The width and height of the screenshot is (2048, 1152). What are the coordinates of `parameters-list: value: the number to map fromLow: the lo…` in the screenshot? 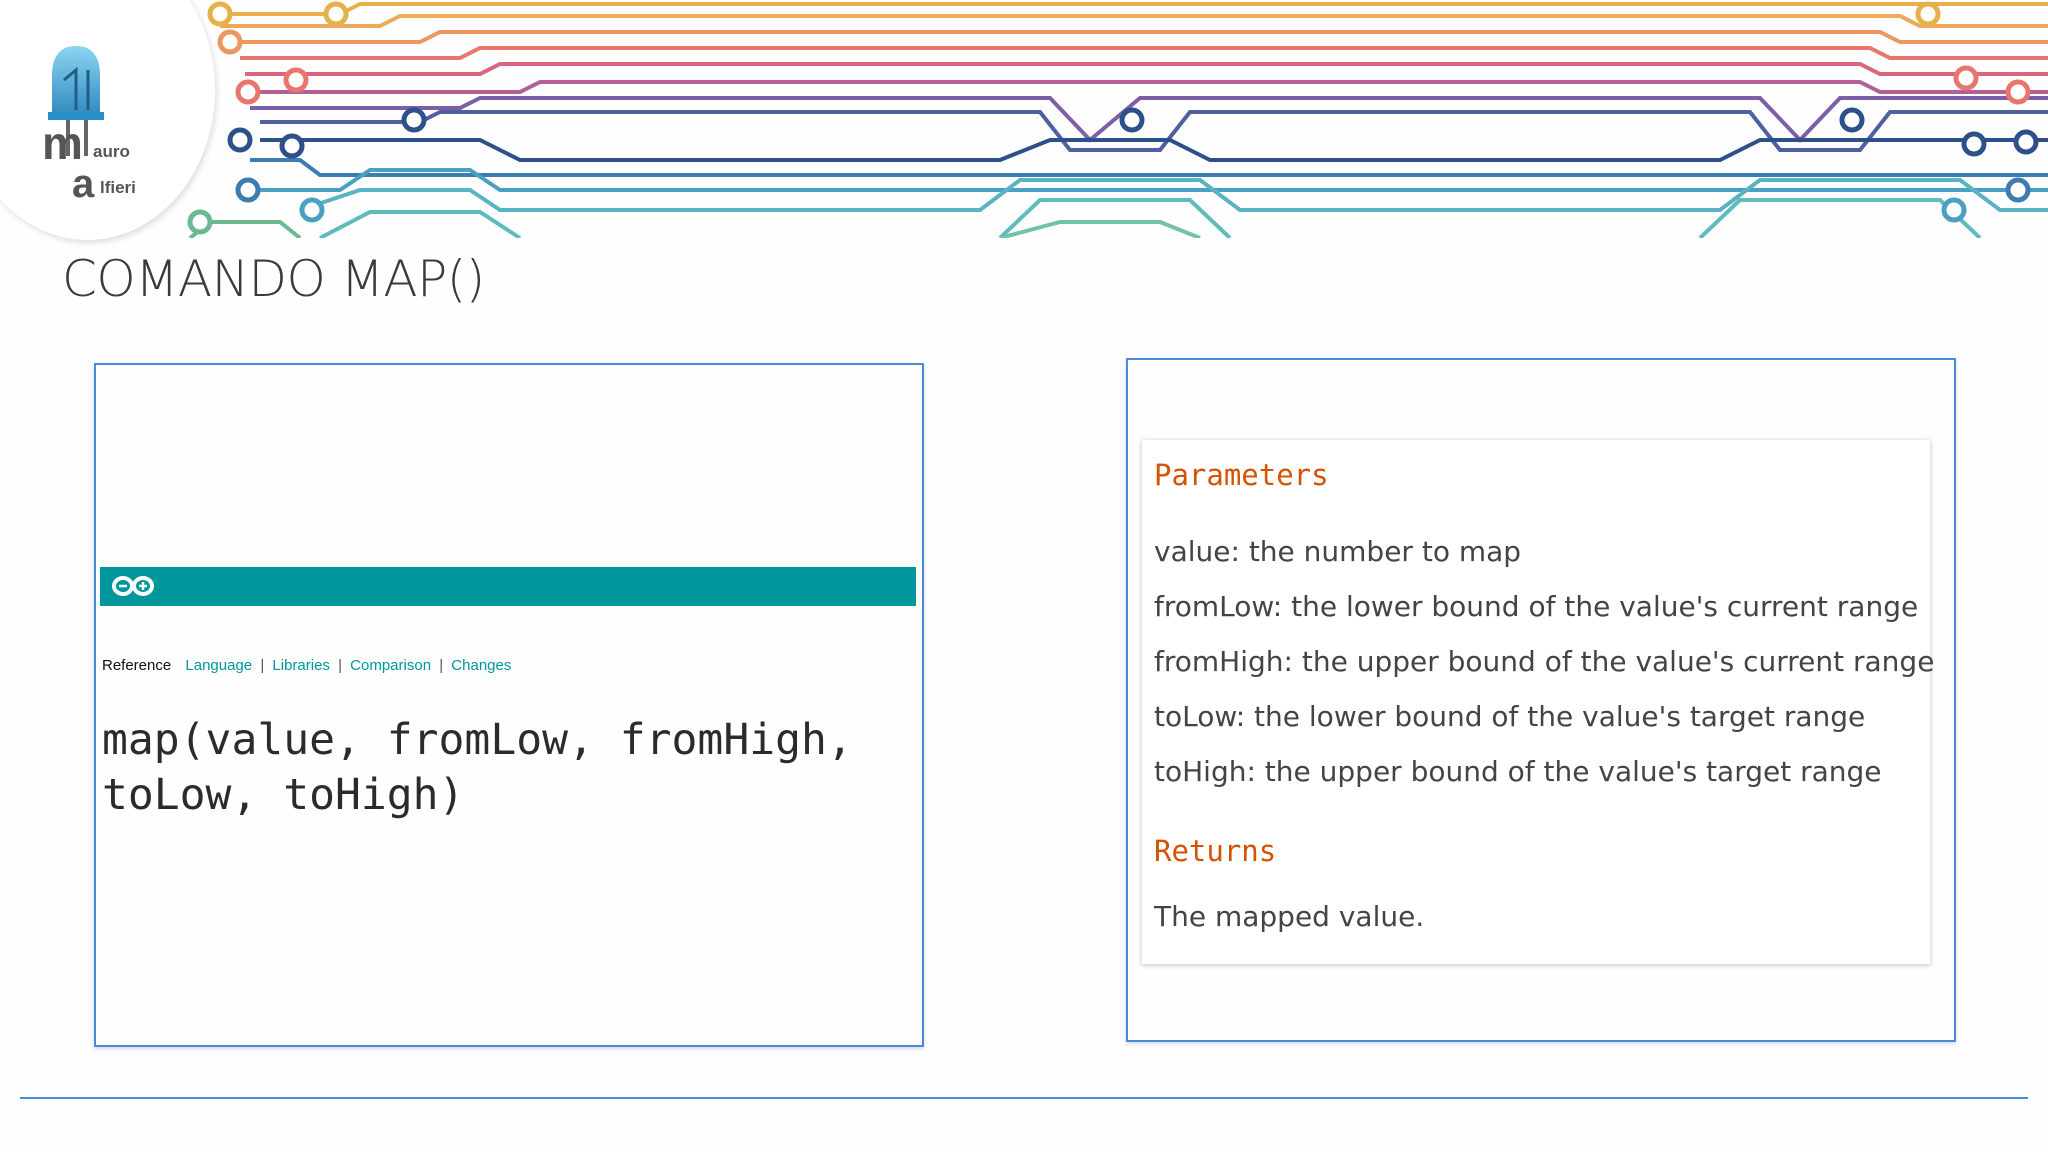 It's located at (1544, 661).